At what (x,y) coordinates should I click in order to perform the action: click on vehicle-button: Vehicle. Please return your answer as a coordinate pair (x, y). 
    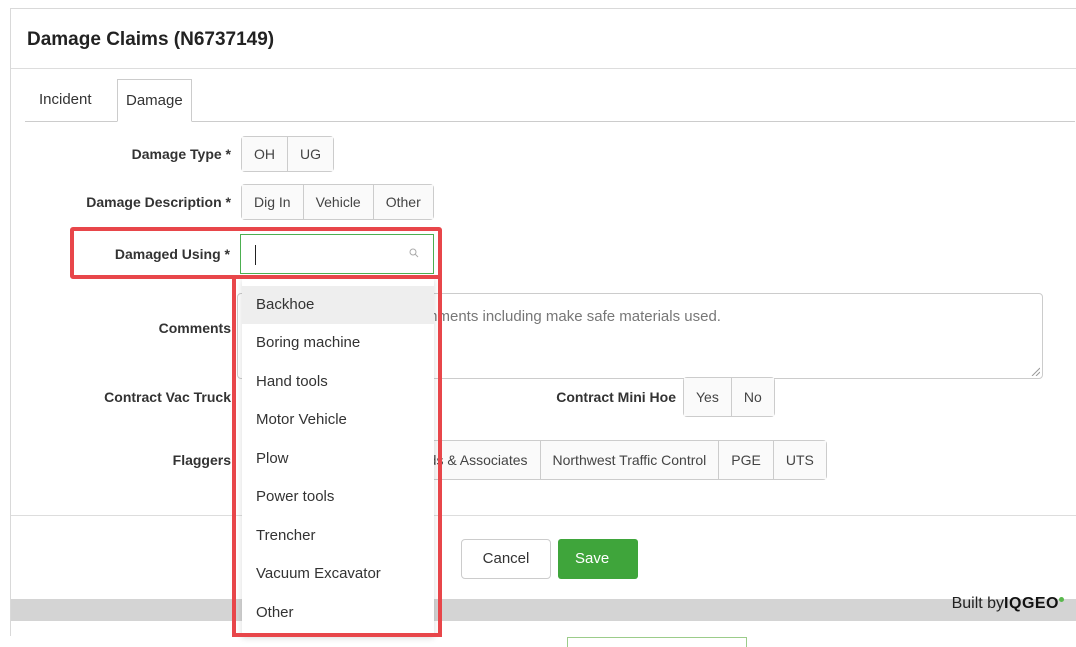
    Looking at the image, I should click on (337, 202).